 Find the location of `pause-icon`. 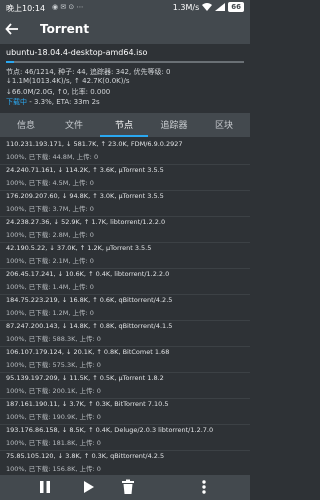

pause-icon is located at coordinates (45, 487).